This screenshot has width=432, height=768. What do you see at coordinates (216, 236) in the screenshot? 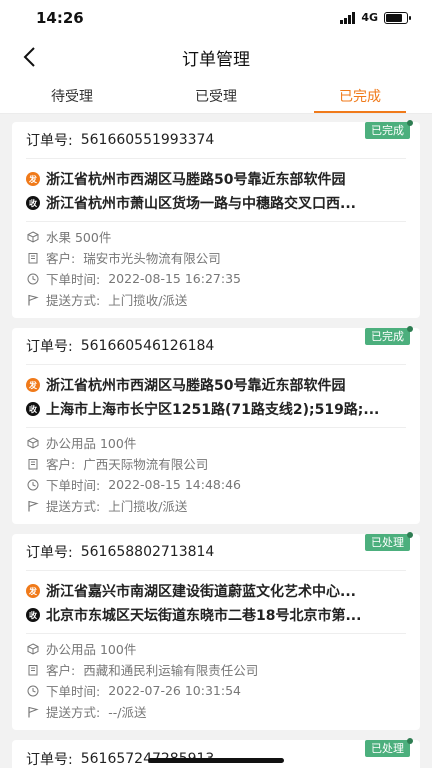
I see `goods-row: 水果 500件` at bounding box center [216, 236].